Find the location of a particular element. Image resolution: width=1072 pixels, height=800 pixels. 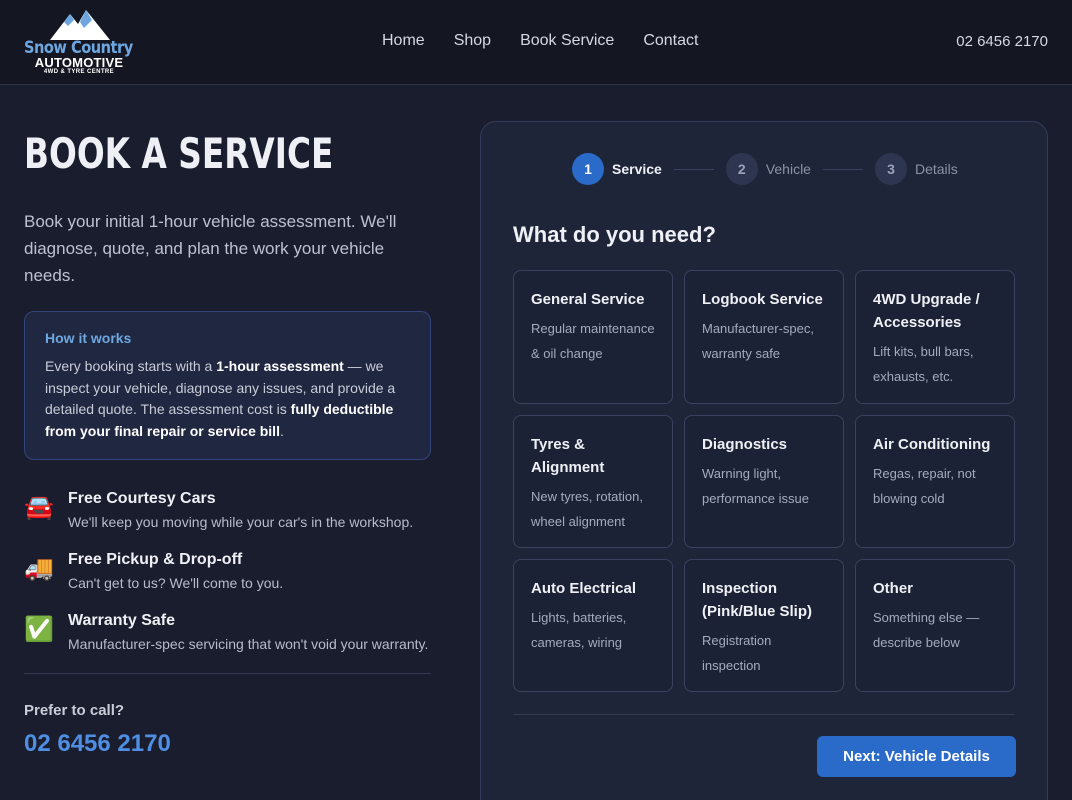

divider is located at coordinates (227, 673).